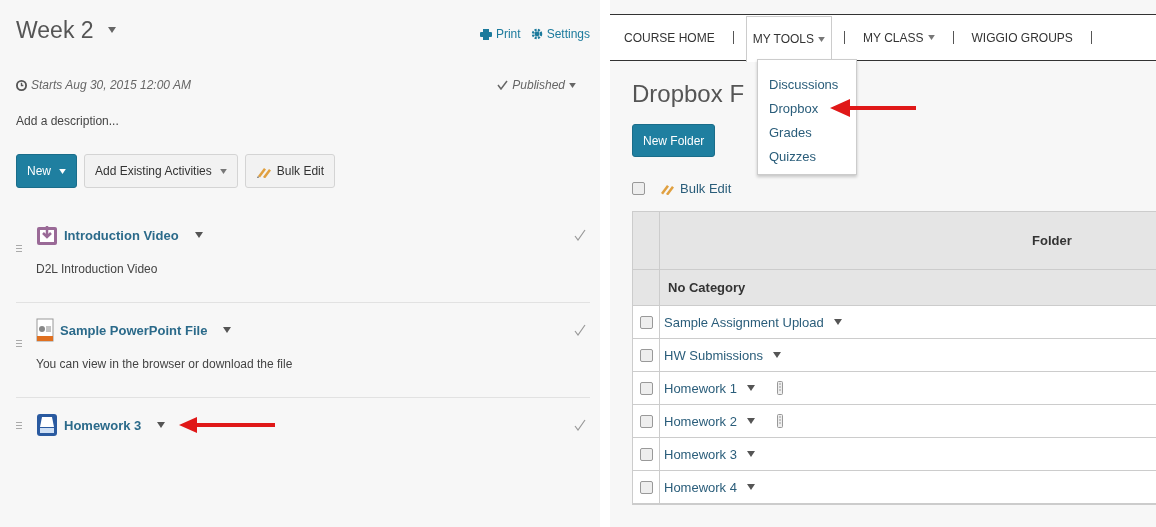 The width and height of the screenshot is (1156, 527). I want to click on bulk-edit-link: Bulk Edit, so click(695, 188).